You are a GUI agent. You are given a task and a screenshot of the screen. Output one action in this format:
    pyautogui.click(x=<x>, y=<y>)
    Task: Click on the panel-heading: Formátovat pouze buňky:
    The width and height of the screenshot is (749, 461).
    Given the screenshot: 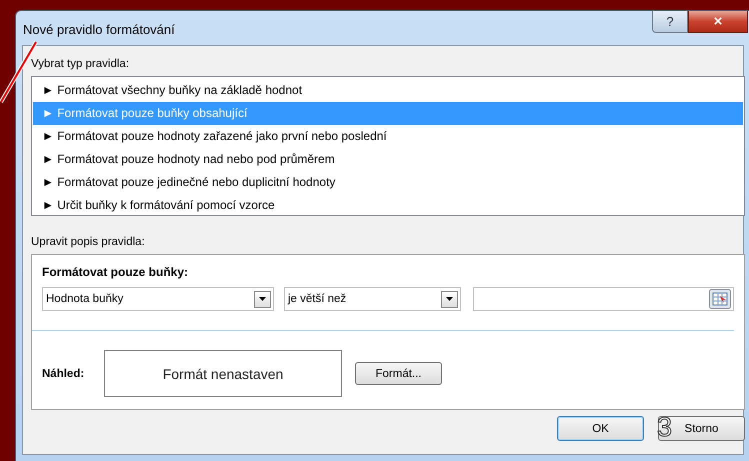 What is the action you would take?
    pyautogui.click(x=116, y=273)
    